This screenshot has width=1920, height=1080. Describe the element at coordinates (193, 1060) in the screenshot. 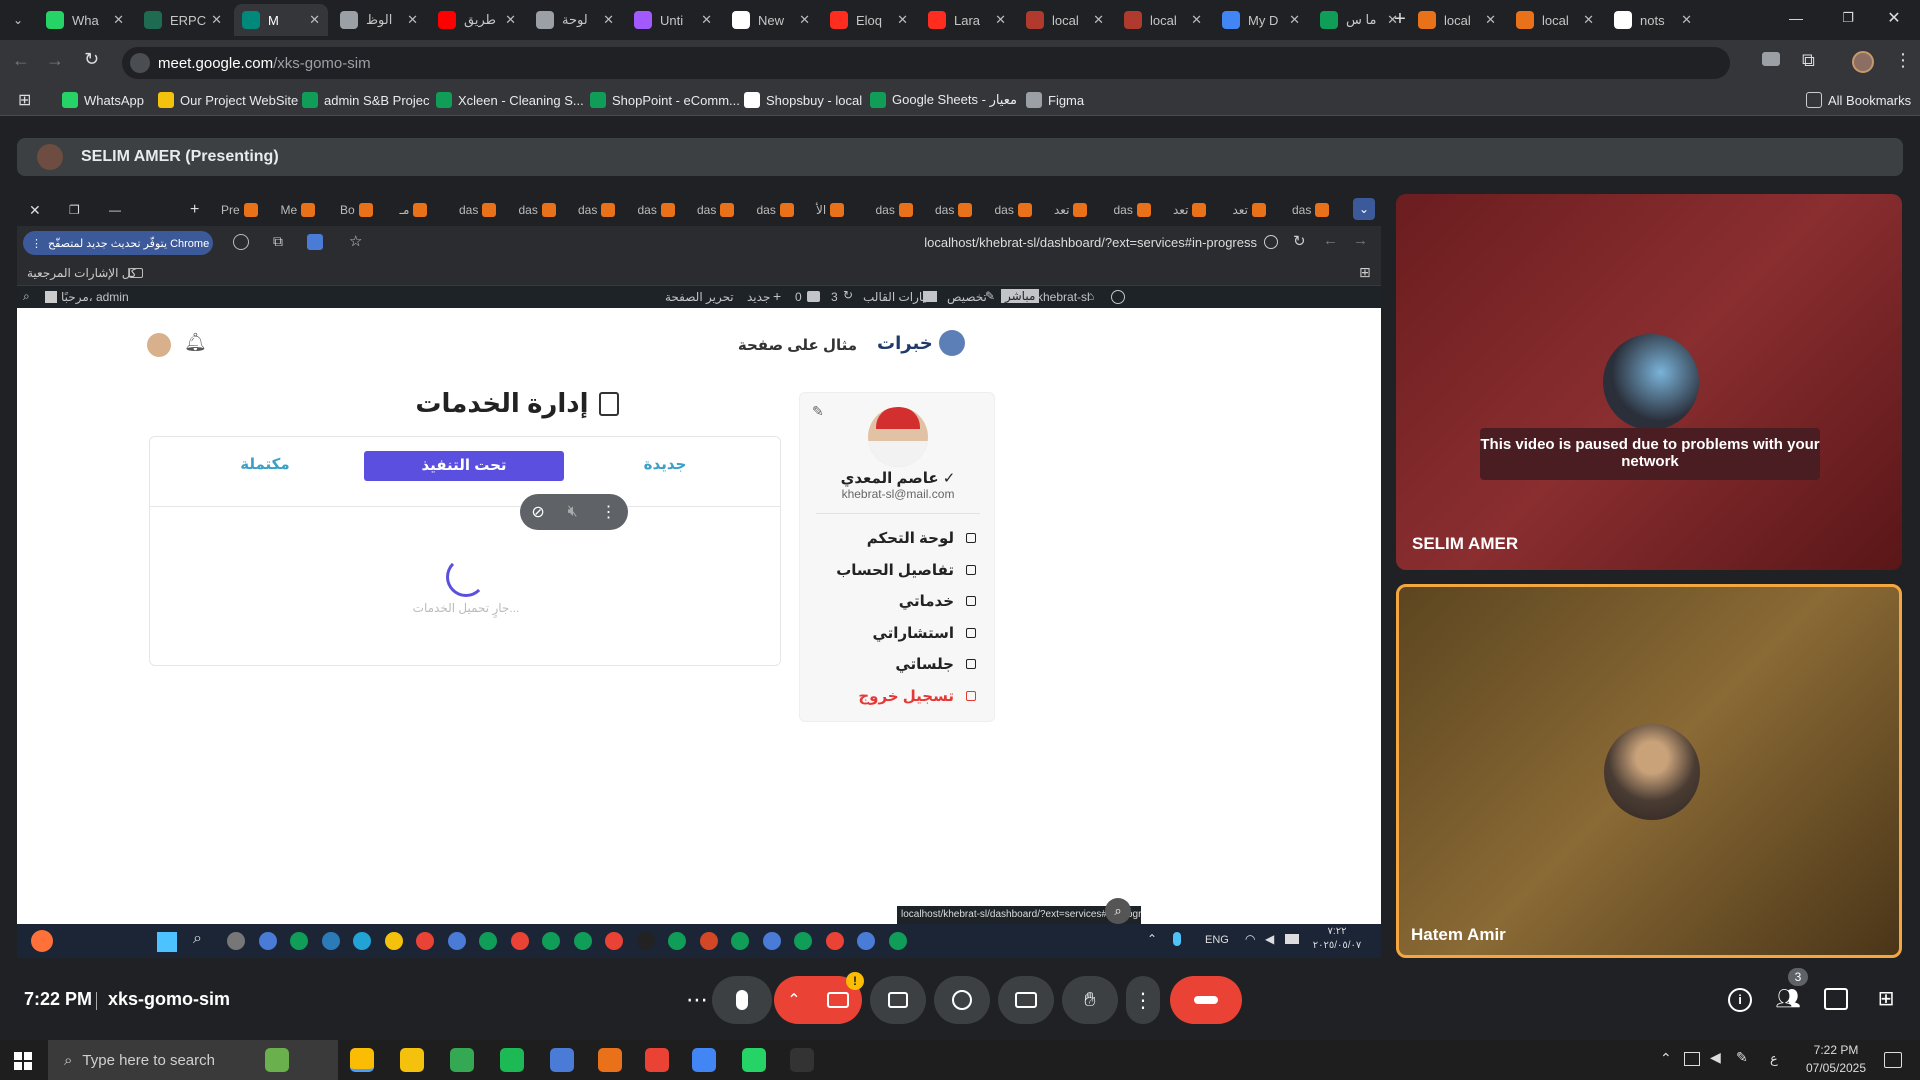

I see `taskbar-search-box: ⌕ Type here to search` at that location.